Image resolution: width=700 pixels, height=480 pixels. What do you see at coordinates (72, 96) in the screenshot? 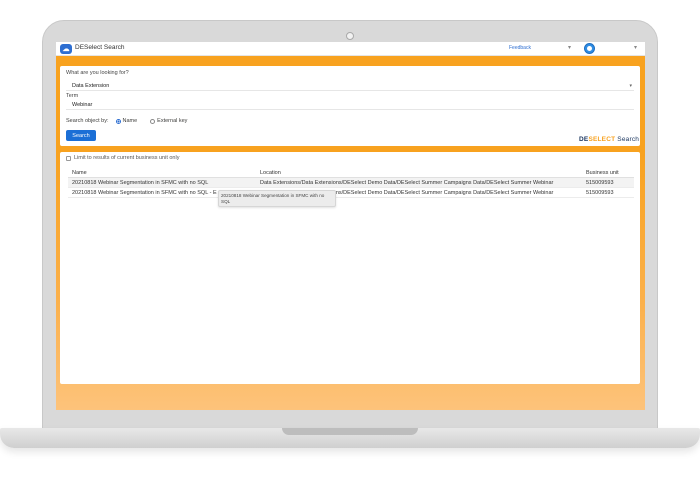
I see `term-label: Term` at bounding box center [72, 96].